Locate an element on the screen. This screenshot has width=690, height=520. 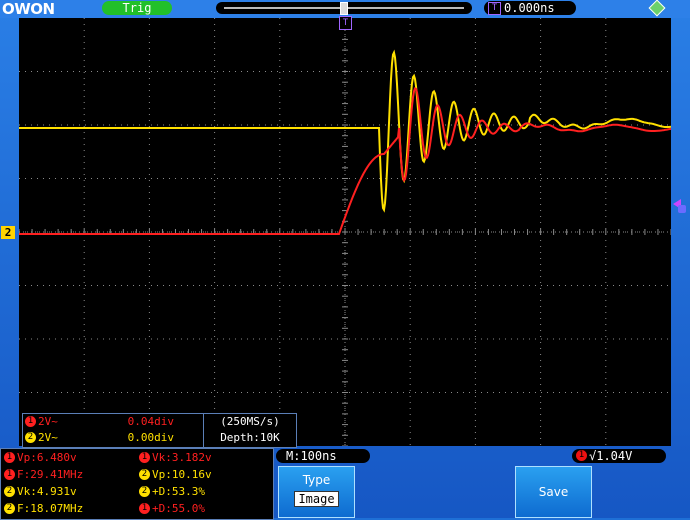
measurement-item: 2 +D:53.3% is located at coordinates (172, 492).